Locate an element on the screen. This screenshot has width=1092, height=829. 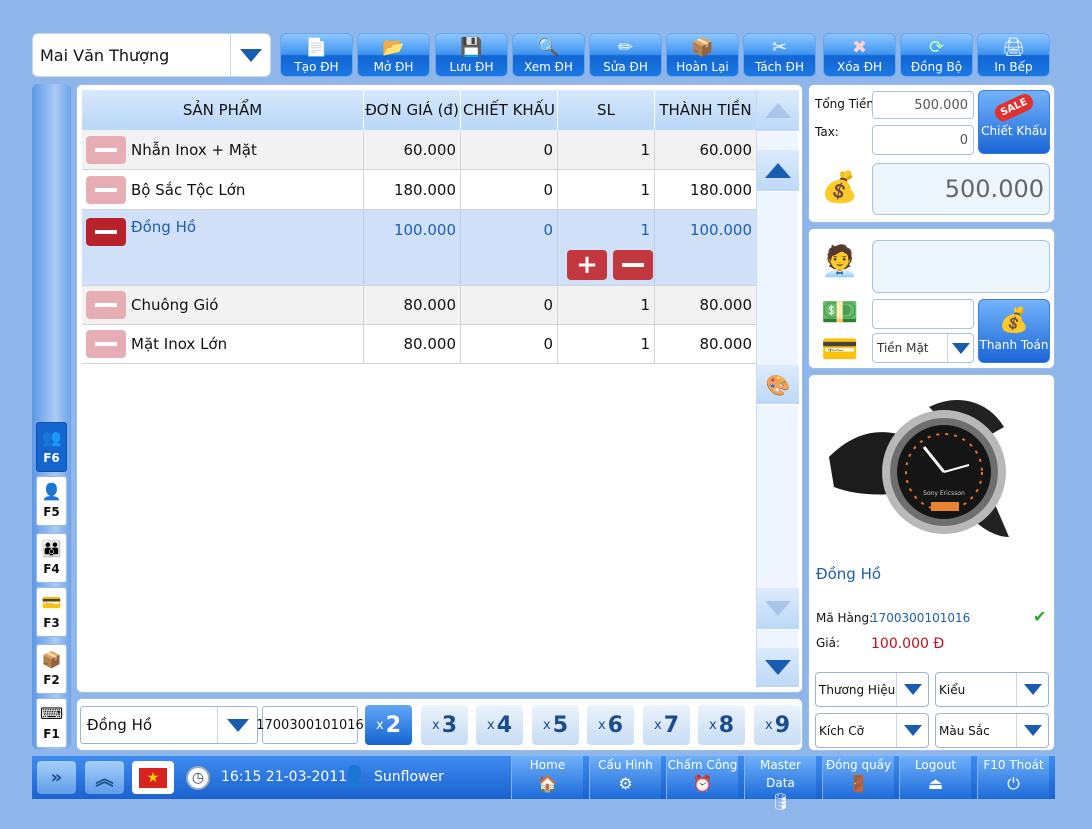
increase-qty-button: + is located at coordinates (587, 265).